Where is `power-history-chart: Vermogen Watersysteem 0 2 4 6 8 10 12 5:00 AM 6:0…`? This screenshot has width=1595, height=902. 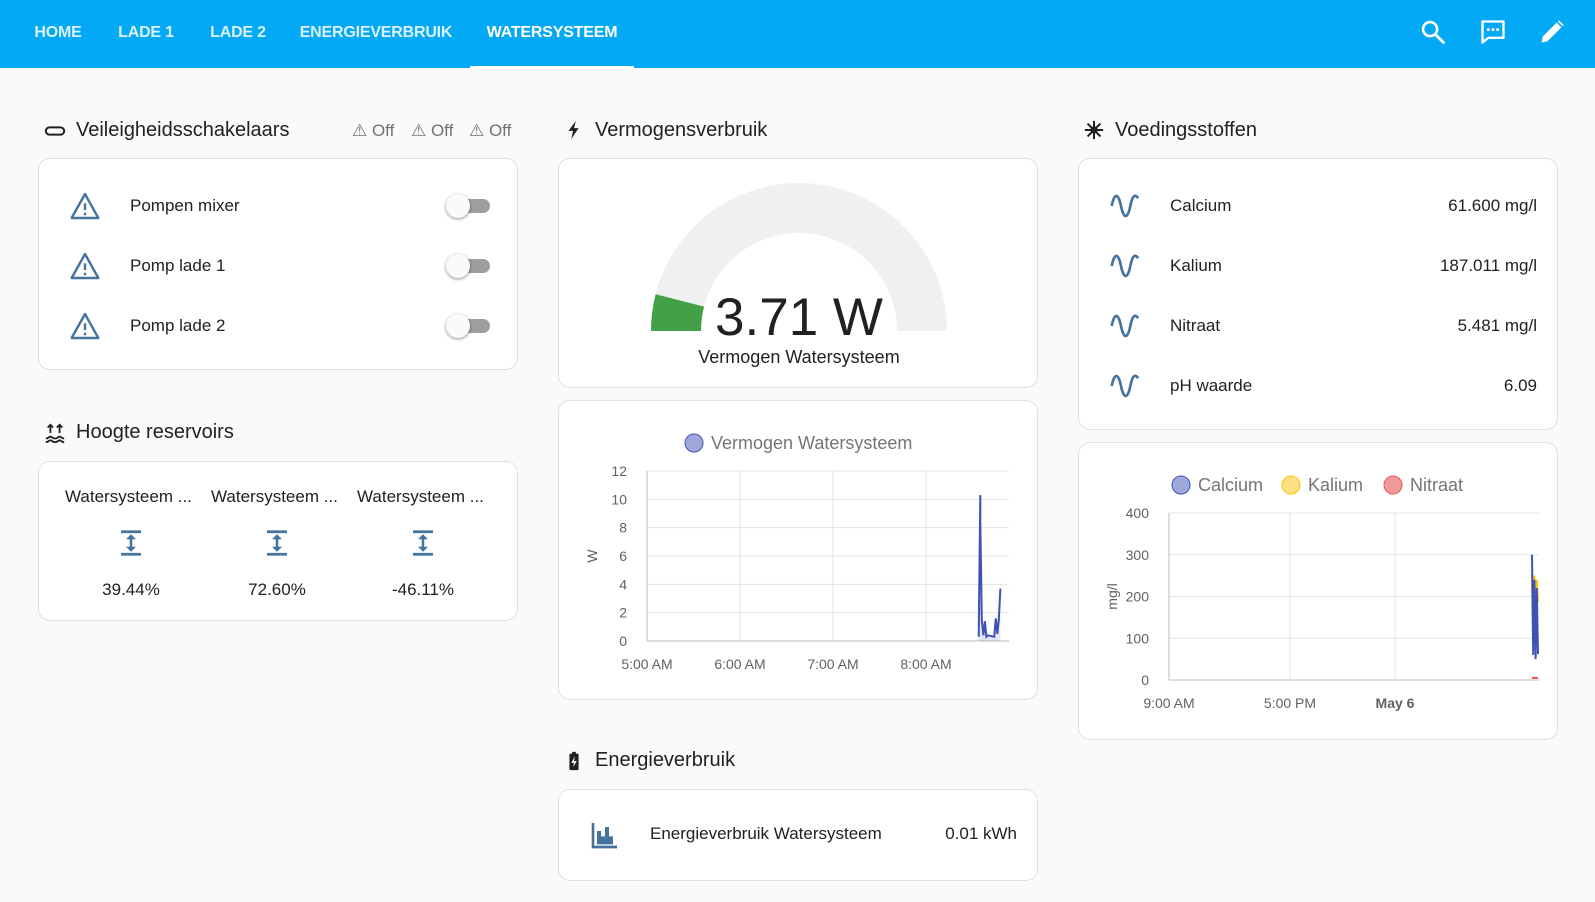
power-history-chart: Vermogen Watersysteem 0 2 4 6 8 10 12 5:00 AM 6:0… is located at coordinates (799, 551).